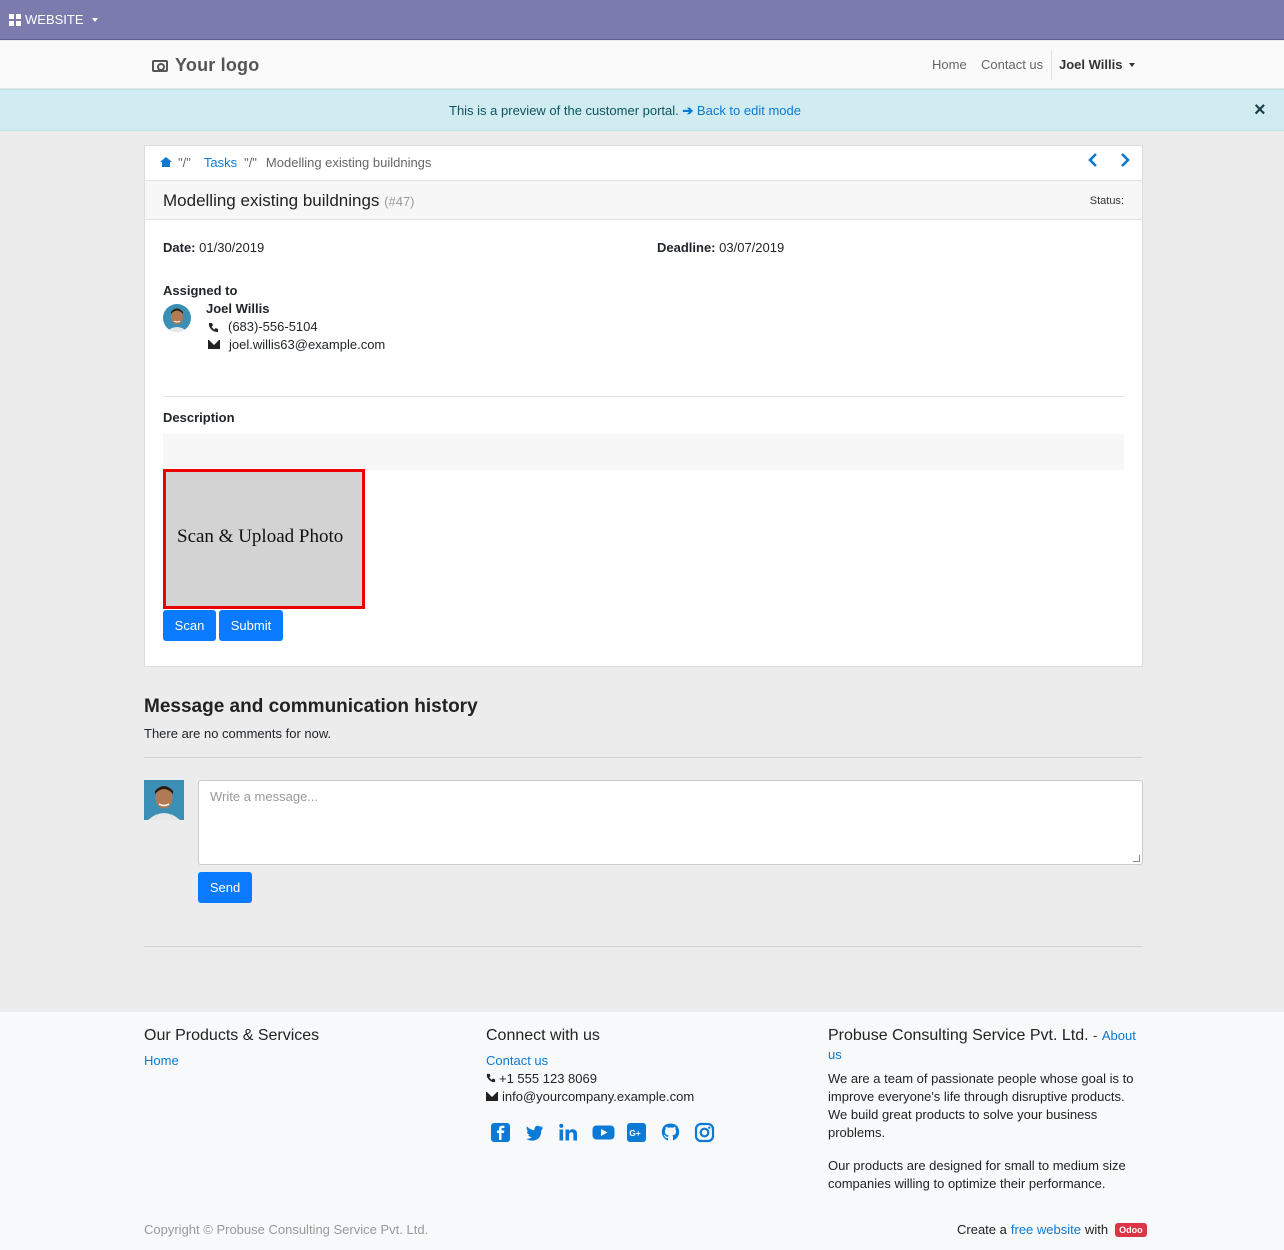 This screenshot has width=1284, height=1250. What do you see at coordinates (273, 326) in the screenshot?
I see `assignee-phone-text: (683)-556-5104` at bounding box center [273, 326].